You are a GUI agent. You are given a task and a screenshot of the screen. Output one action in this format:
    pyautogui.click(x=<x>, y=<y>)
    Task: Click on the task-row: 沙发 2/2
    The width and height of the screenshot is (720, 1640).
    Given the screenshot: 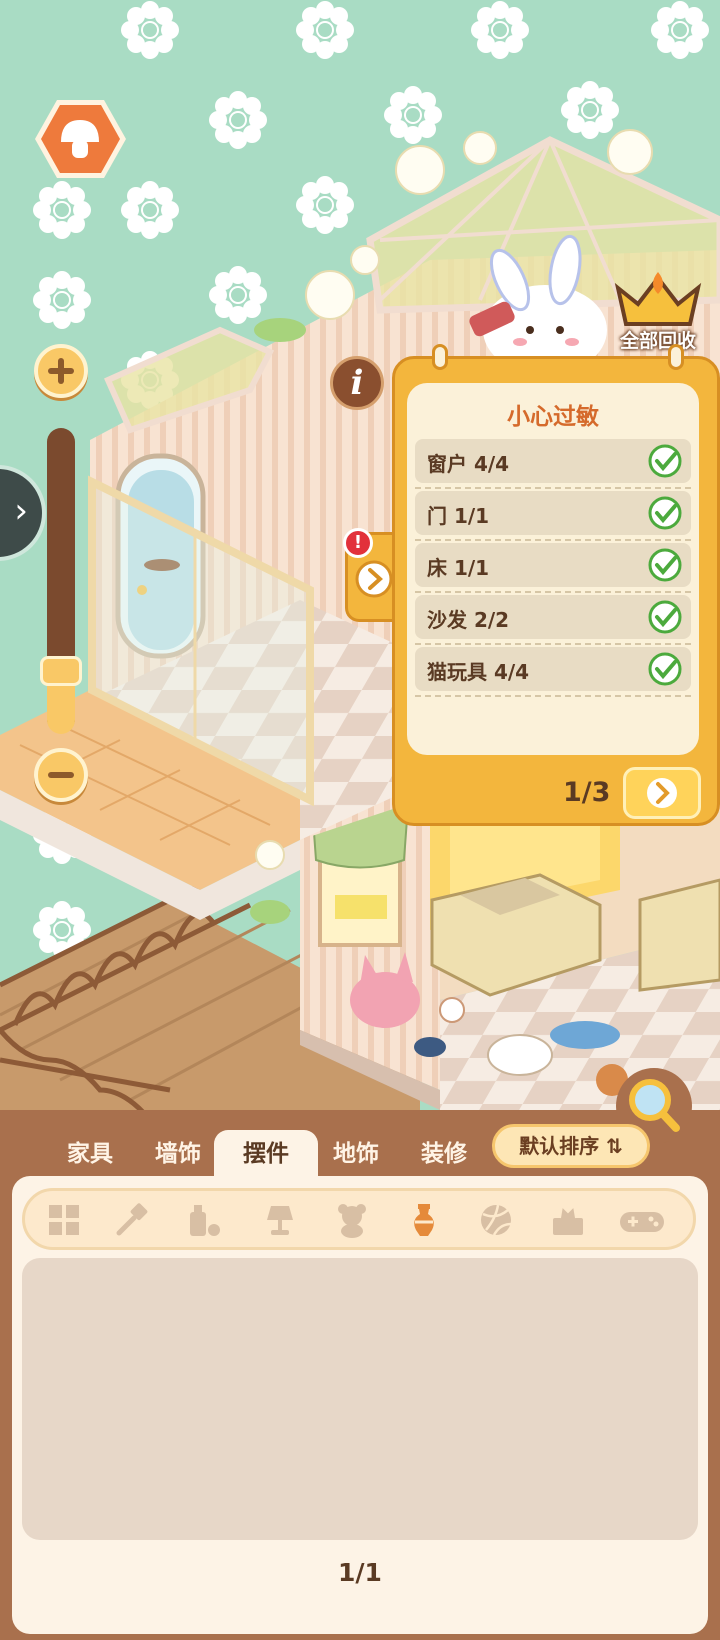 What is the action you would take?
    pyautogui.click(x=553, y=617)
    